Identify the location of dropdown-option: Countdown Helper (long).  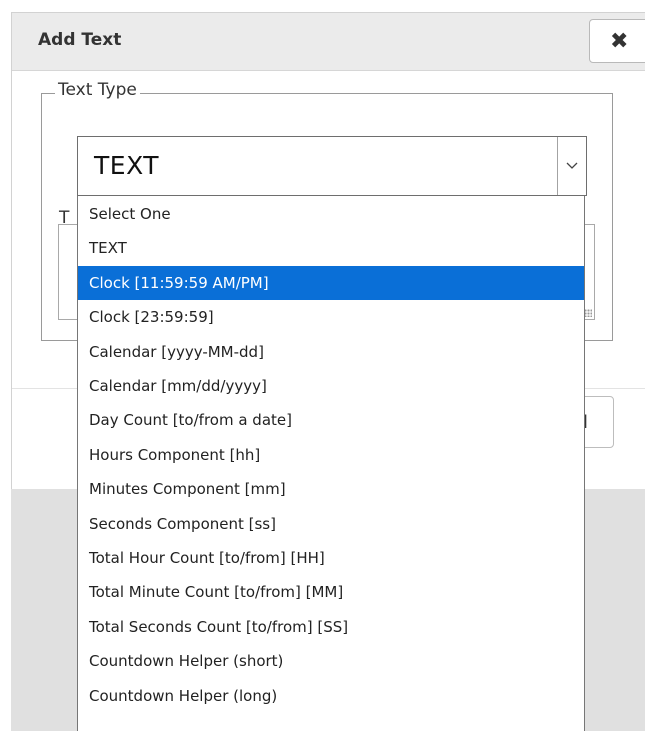
(331, 696).